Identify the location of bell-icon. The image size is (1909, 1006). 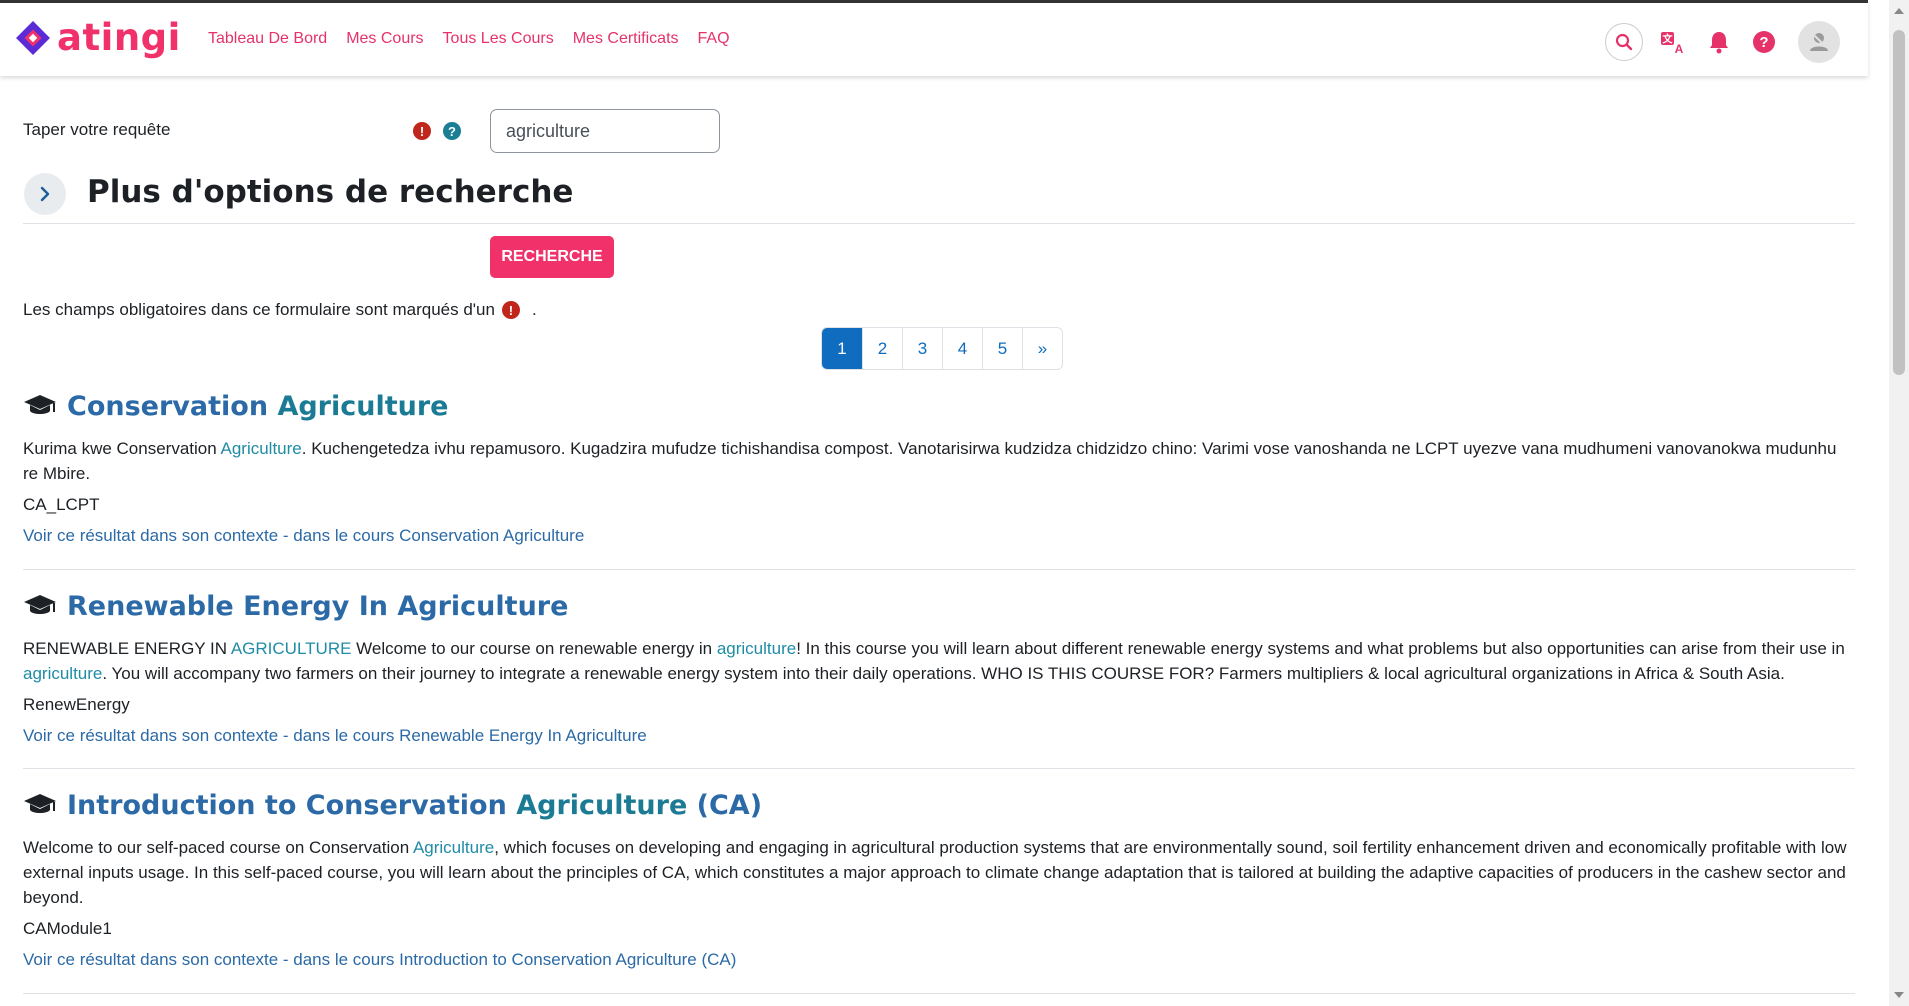
(1719, 43).